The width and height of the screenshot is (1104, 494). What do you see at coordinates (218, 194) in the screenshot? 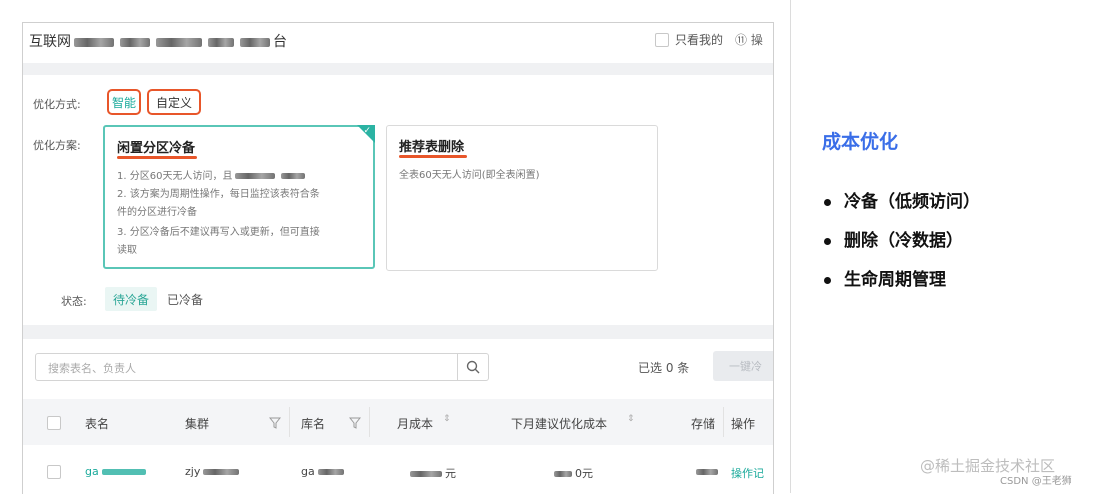
I see `plan-desc-line: 2. 该方案为周期性操作，每日监控该表符合条` at bounding box center [218, 194].